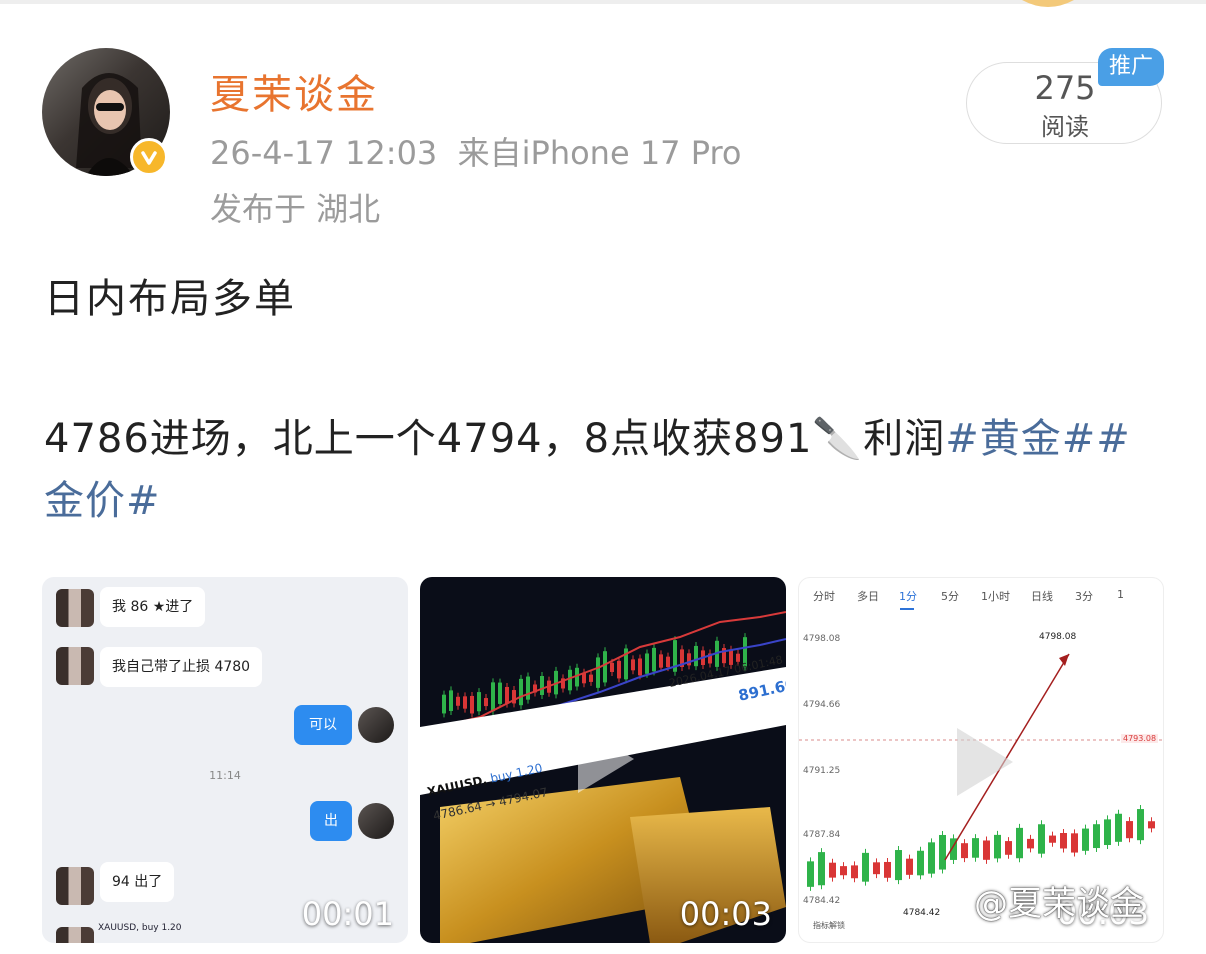  Describe the element at coordinates (1059, 904) in the screenshot. I see `author-watermark: @夏茉谈金` at that location.